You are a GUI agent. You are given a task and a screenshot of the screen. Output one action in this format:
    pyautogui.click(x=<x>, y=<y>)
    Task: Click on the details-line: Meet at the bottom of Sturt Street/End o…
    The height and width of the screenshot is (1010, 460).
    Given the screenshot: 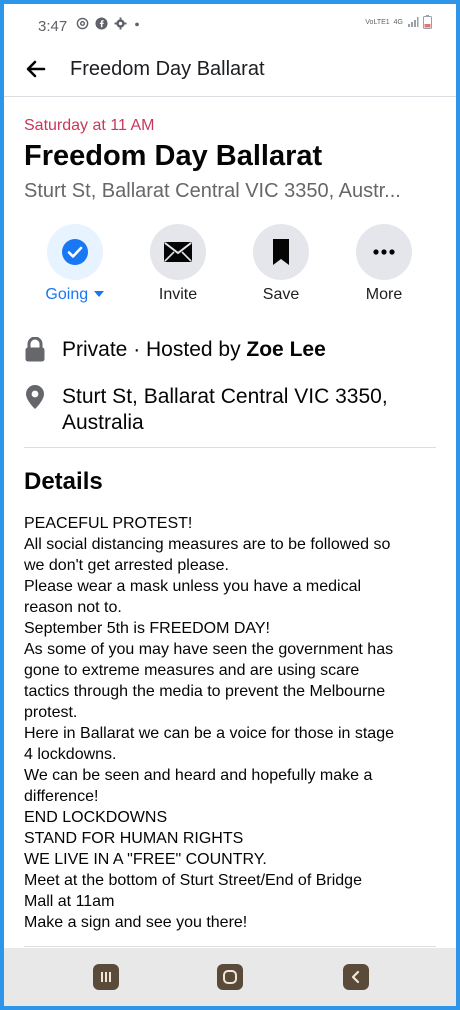 What is the action you would take?
    pyautogui.click(x=193, y=880)
    